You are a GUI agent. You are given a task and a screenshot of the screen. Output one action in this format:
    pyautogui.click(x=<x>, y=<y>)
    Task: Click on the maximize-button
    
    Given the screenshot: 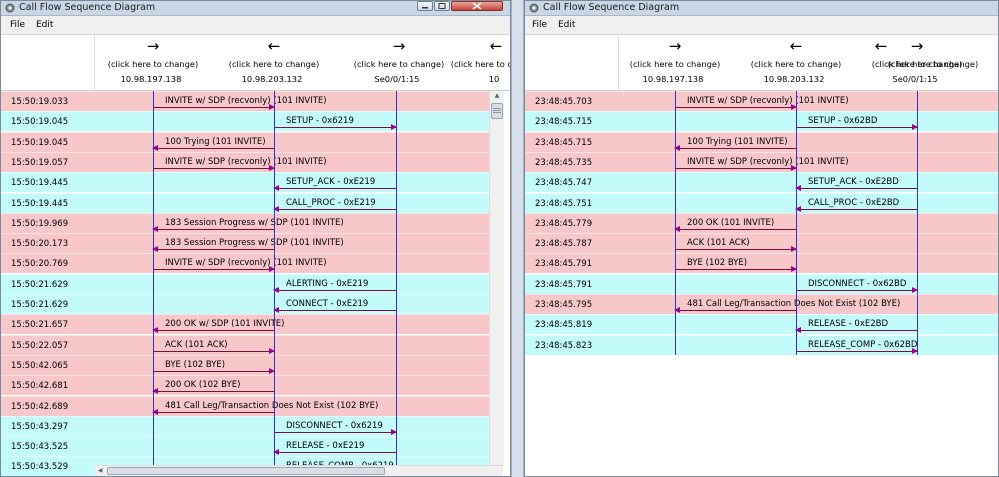 What is the action you would take?
    pyautogui.click(x=442, y=6)
    